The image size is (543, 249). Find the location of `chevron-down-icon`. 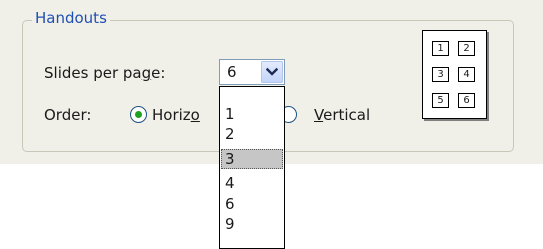

chevron-down-icon is located at coordinates (272, 71).